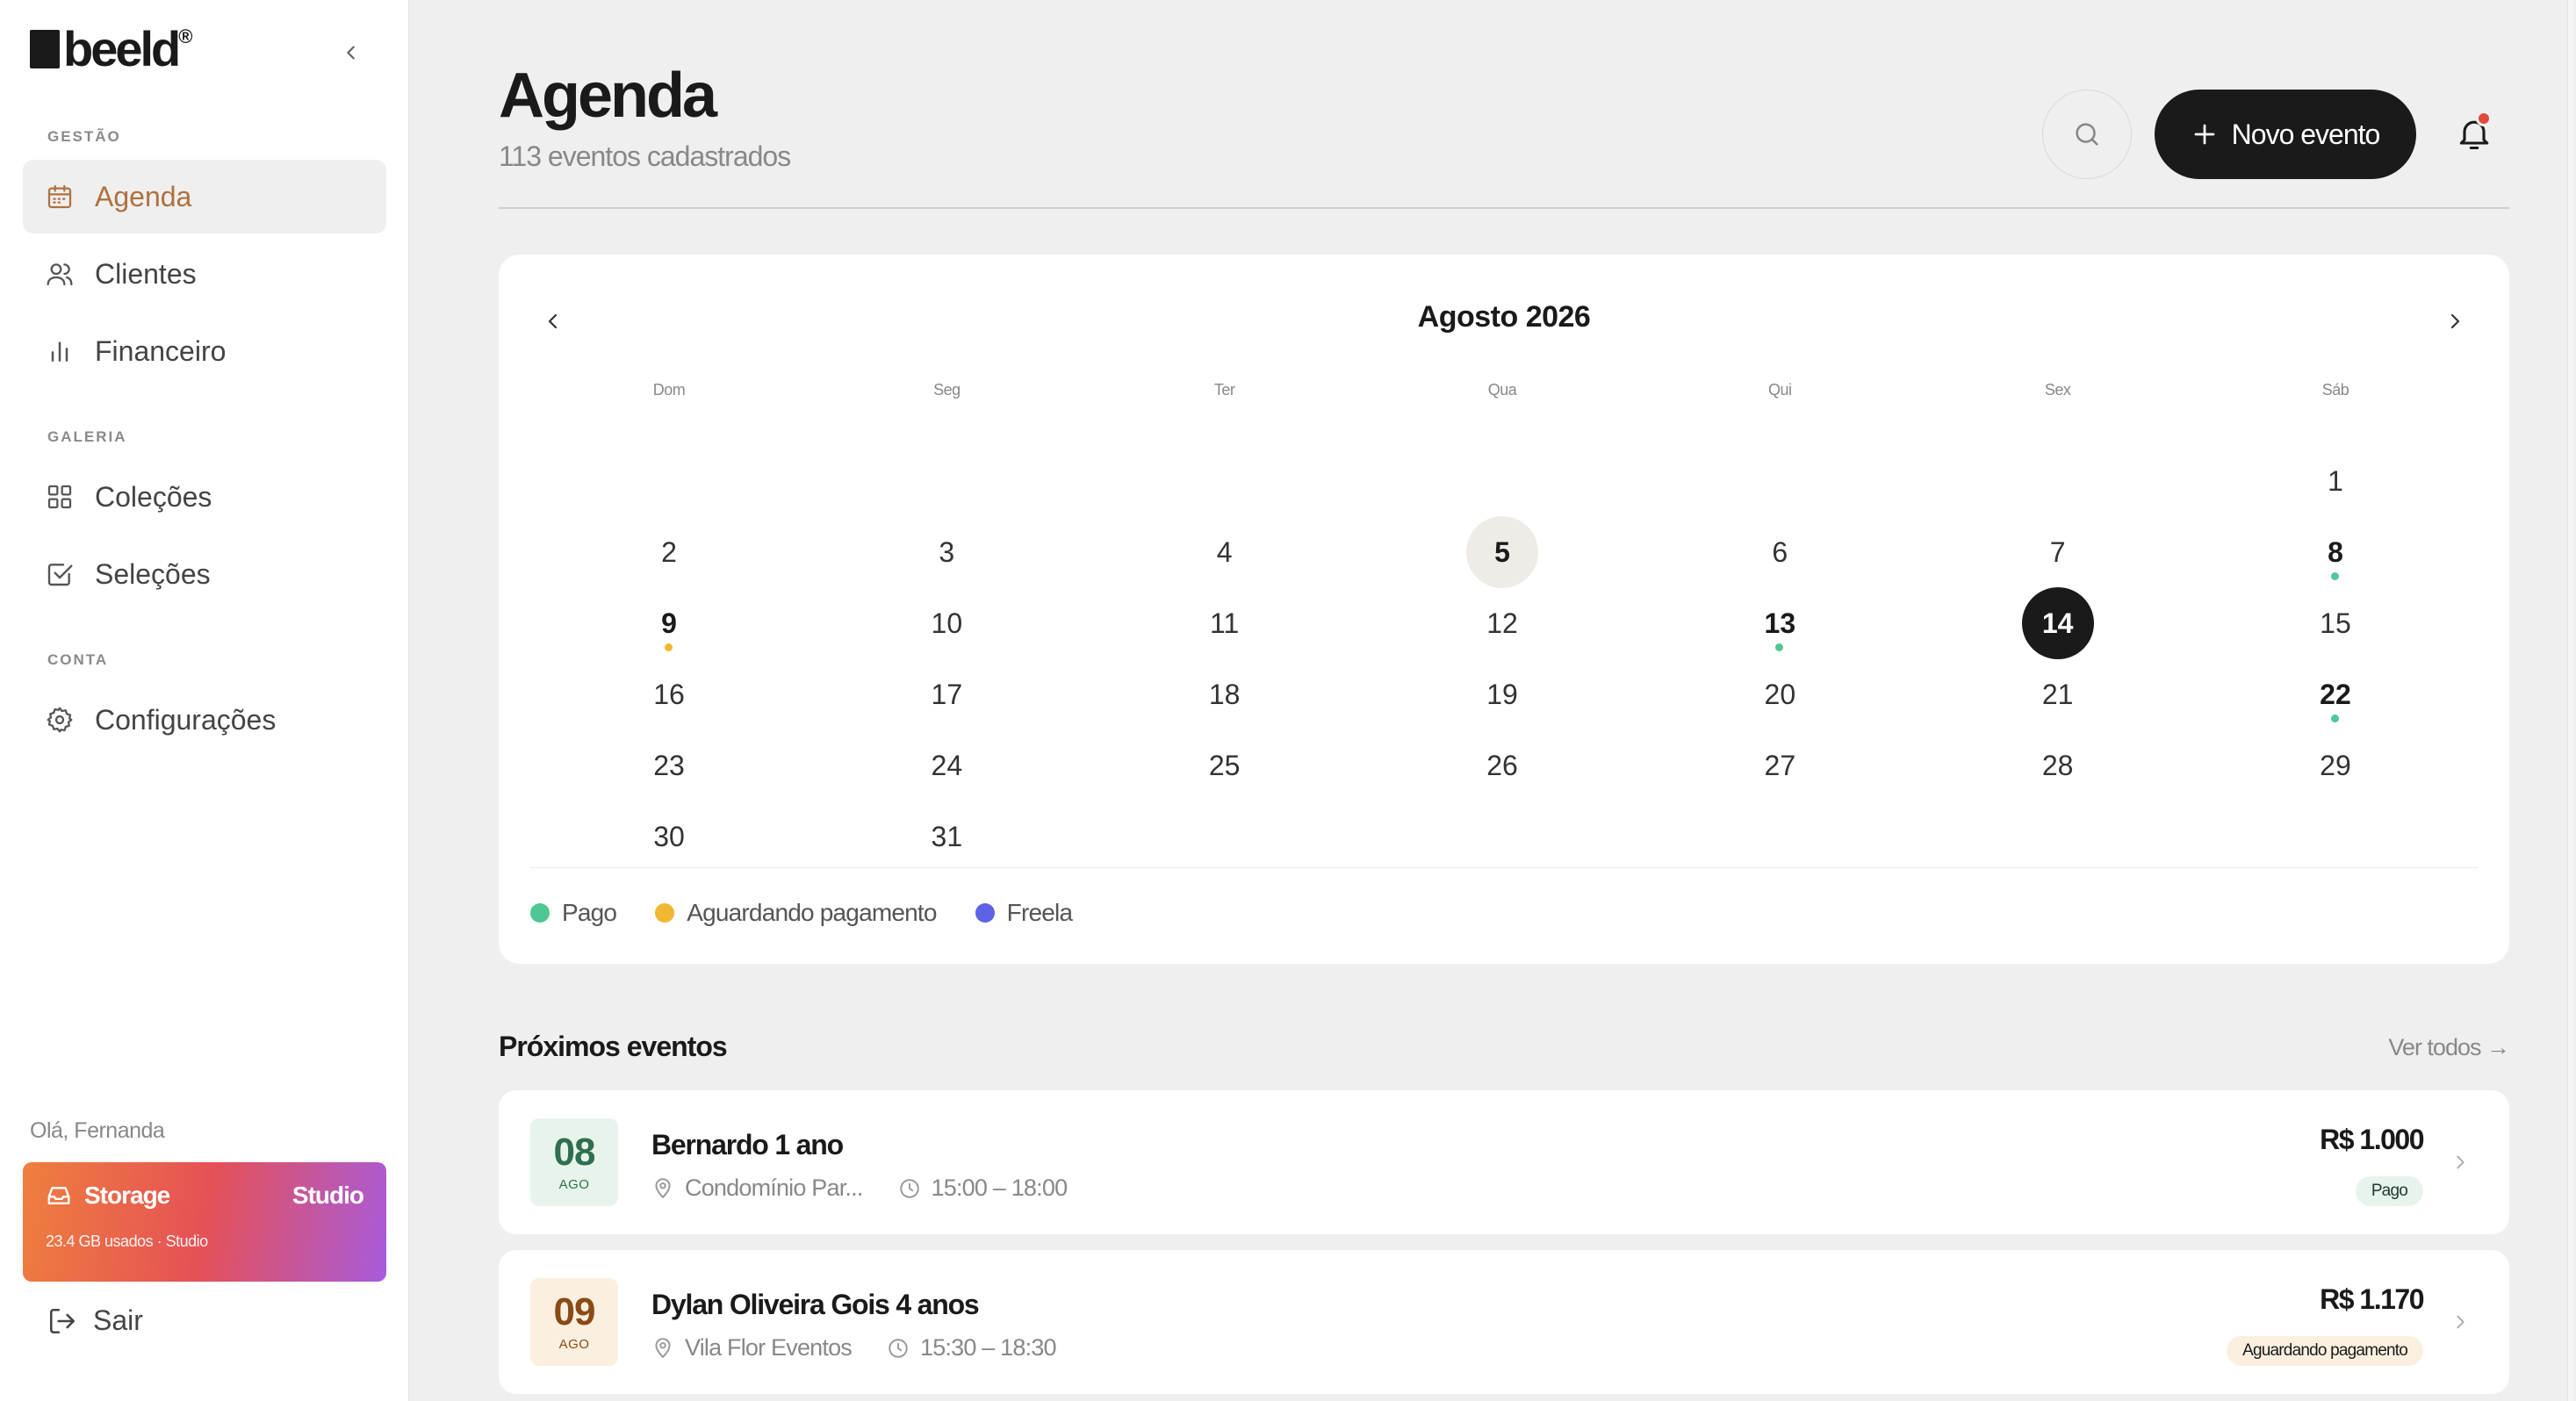  I want to click on event-time: 15:00 – 18:00, so click(1000, 1188).